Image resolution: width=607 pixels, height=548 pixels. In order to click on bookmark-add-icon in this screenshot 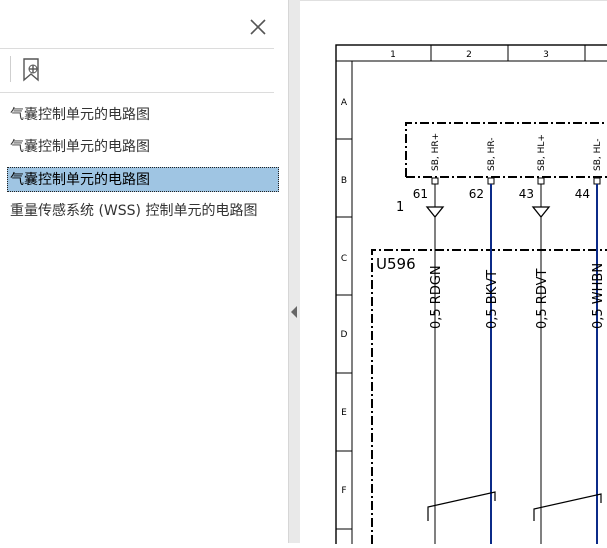, I will do `click(32, 70)`.